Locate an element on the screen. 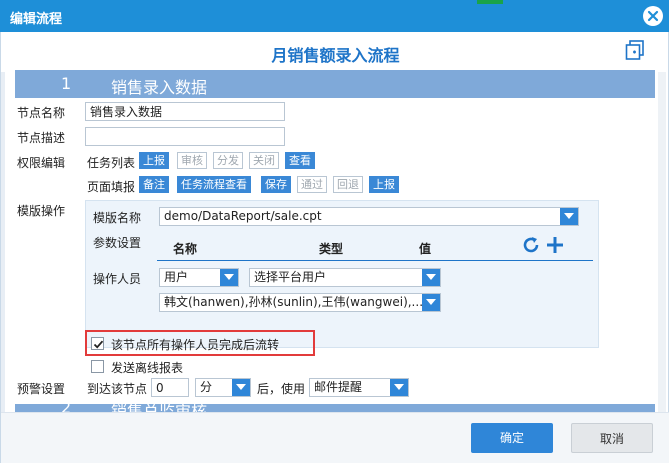  page-submit-button: 上报 is located at coordinates (384, 184).